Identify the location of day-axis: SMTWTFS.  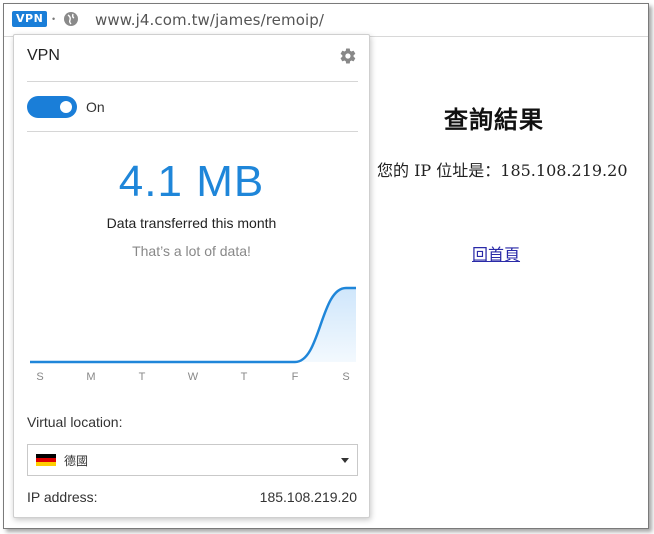
(193, 379).